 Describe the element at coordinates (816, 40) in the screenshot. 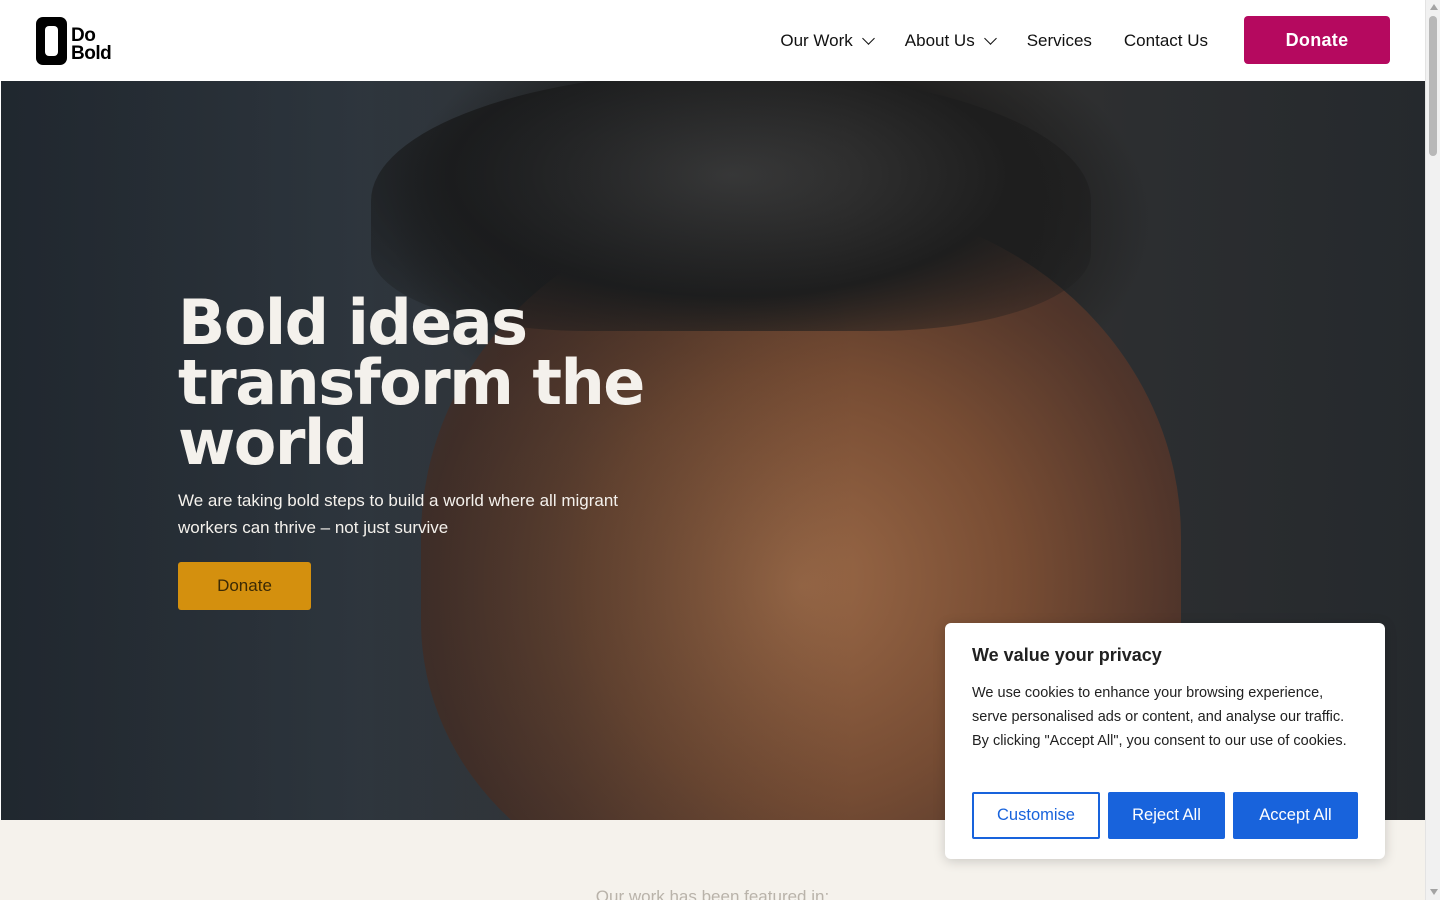

I see `nav-item-label: Our Work` at that location.